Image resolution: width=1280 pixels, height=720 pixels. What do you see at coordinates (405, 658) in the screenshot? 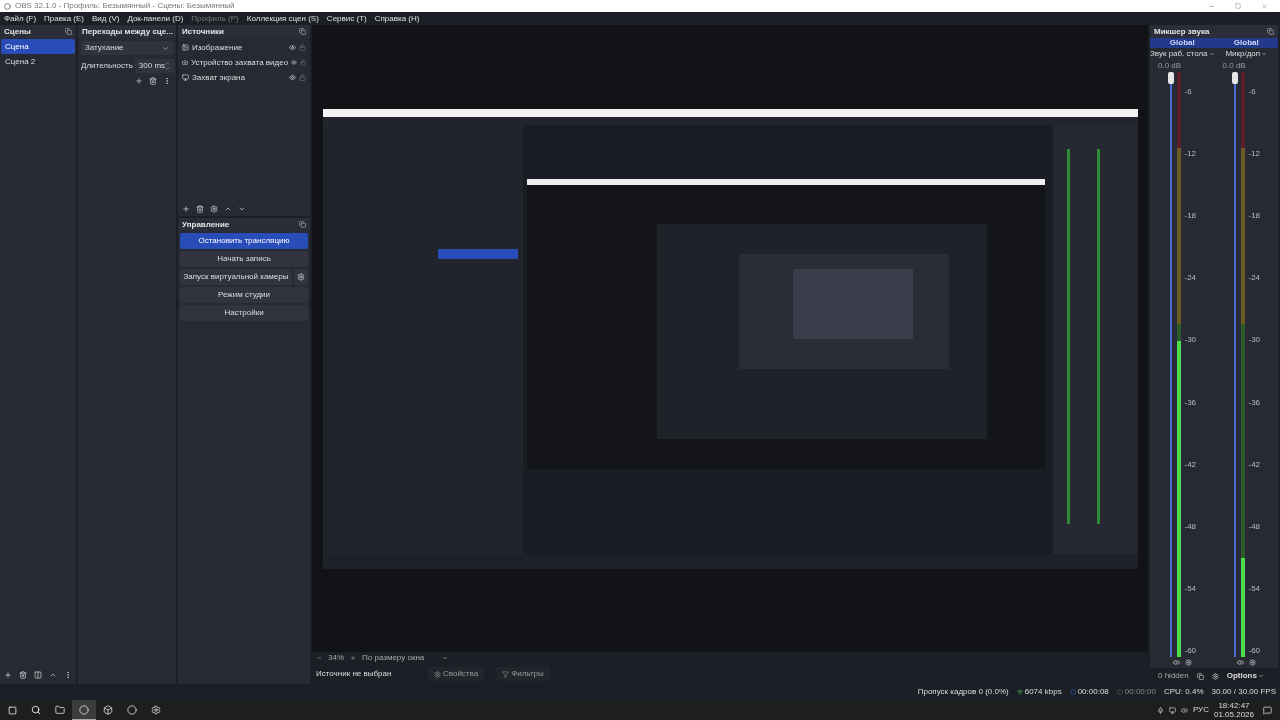
I see `scale-dropdown: По размеру окна` at bounding box center [405, 658].